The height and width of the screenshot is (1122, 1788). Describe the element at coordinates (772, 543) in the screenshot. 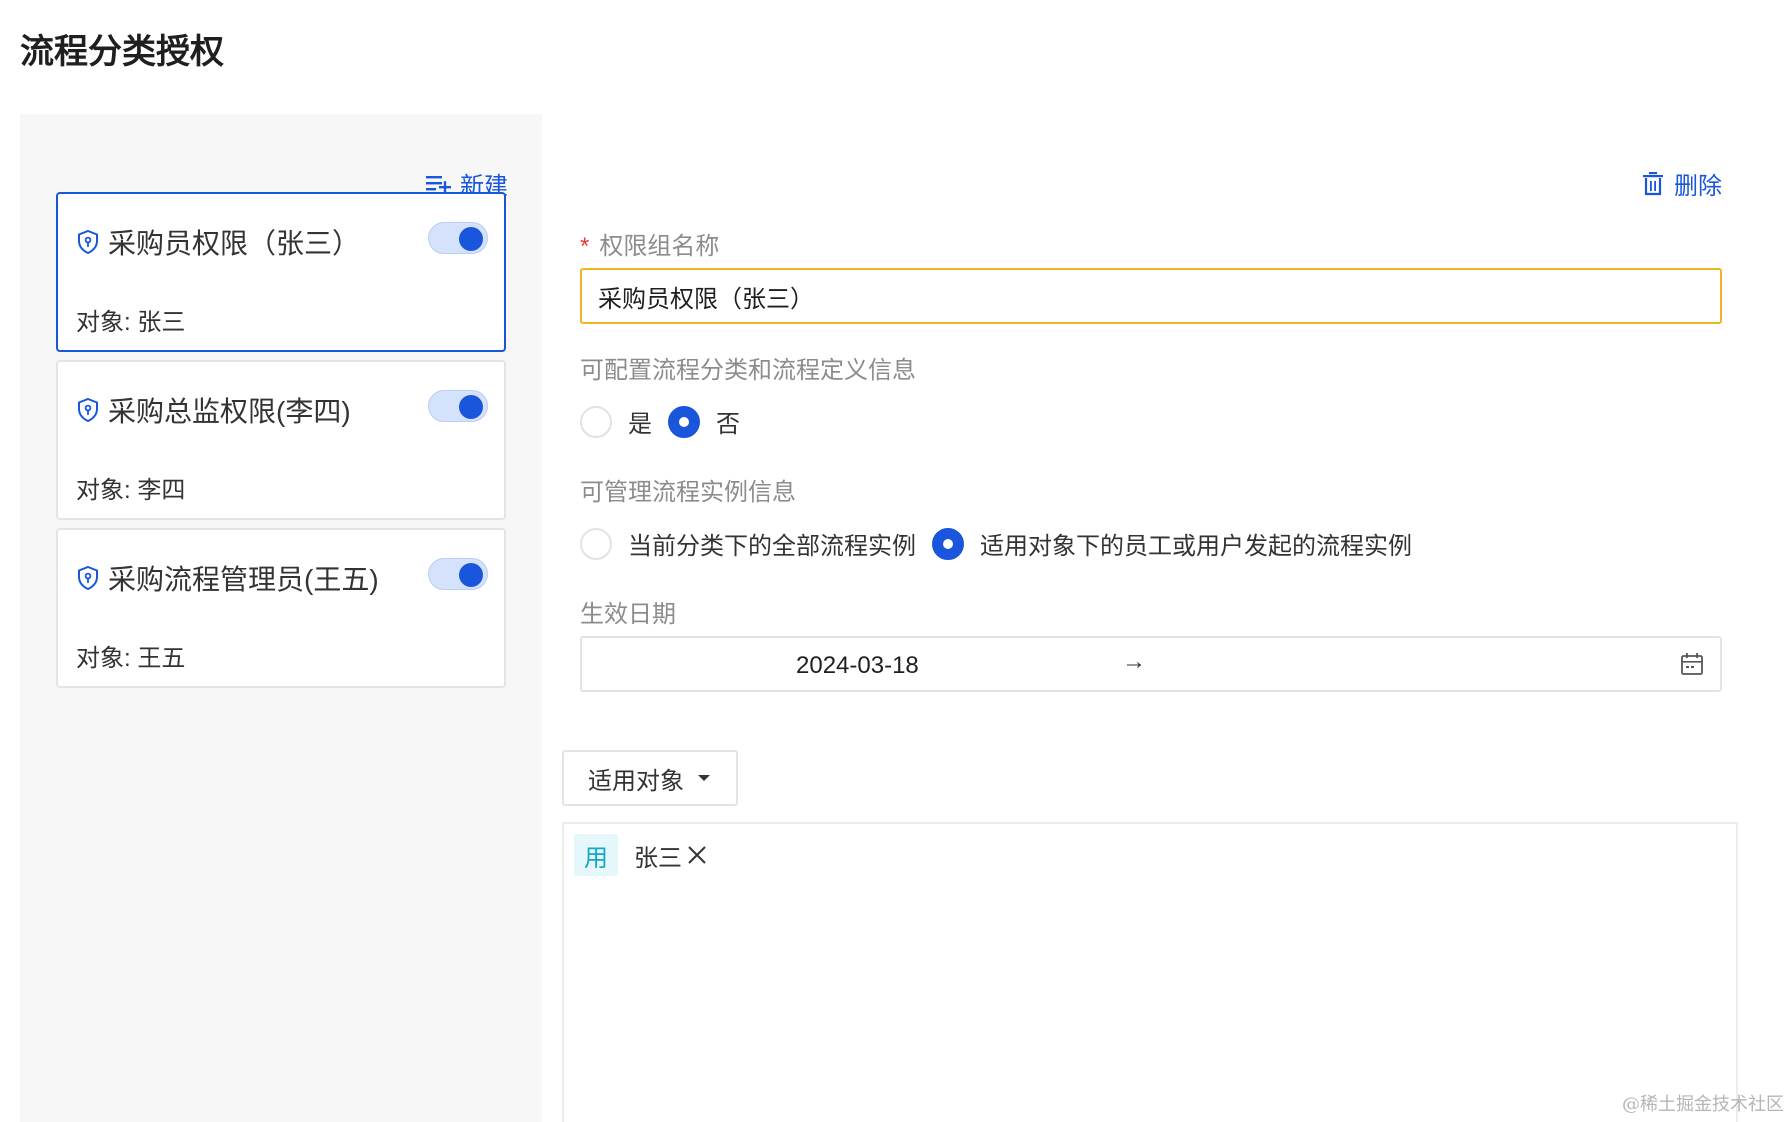

I see `manage-all-label: 当前分类下的全部流程实例` at that location.